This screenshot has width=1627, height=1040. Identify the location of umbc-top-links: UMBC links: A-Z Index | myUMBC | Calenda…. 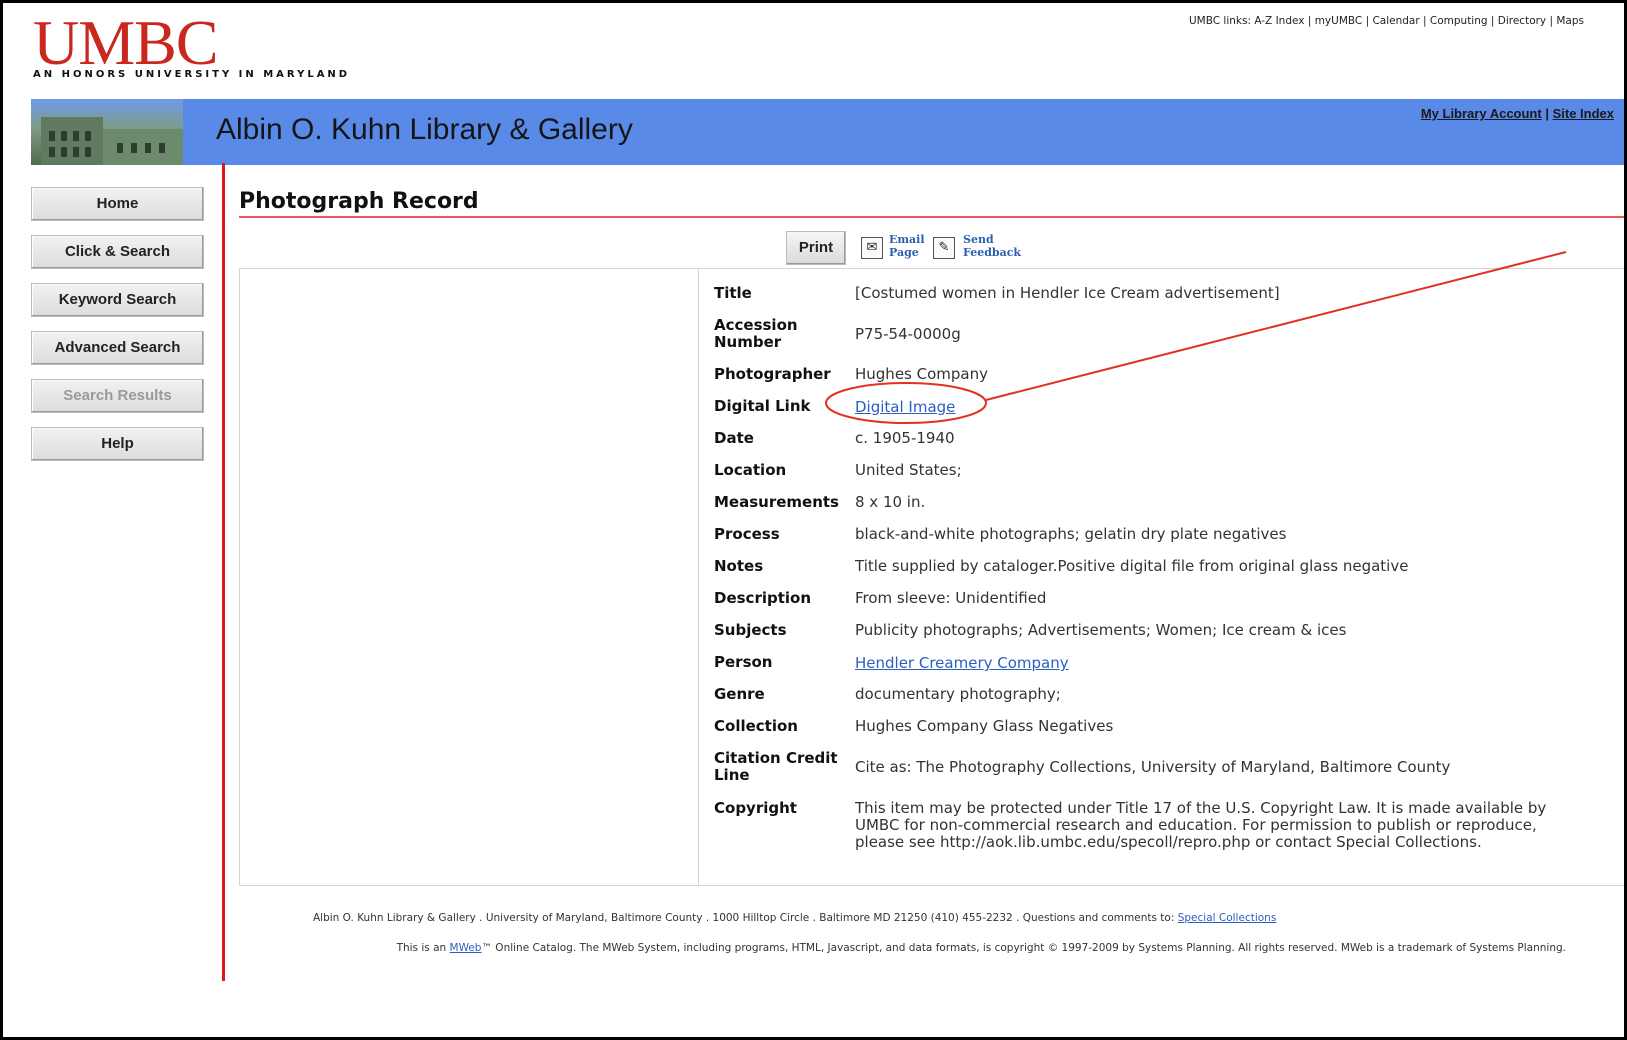
(1386, 21).